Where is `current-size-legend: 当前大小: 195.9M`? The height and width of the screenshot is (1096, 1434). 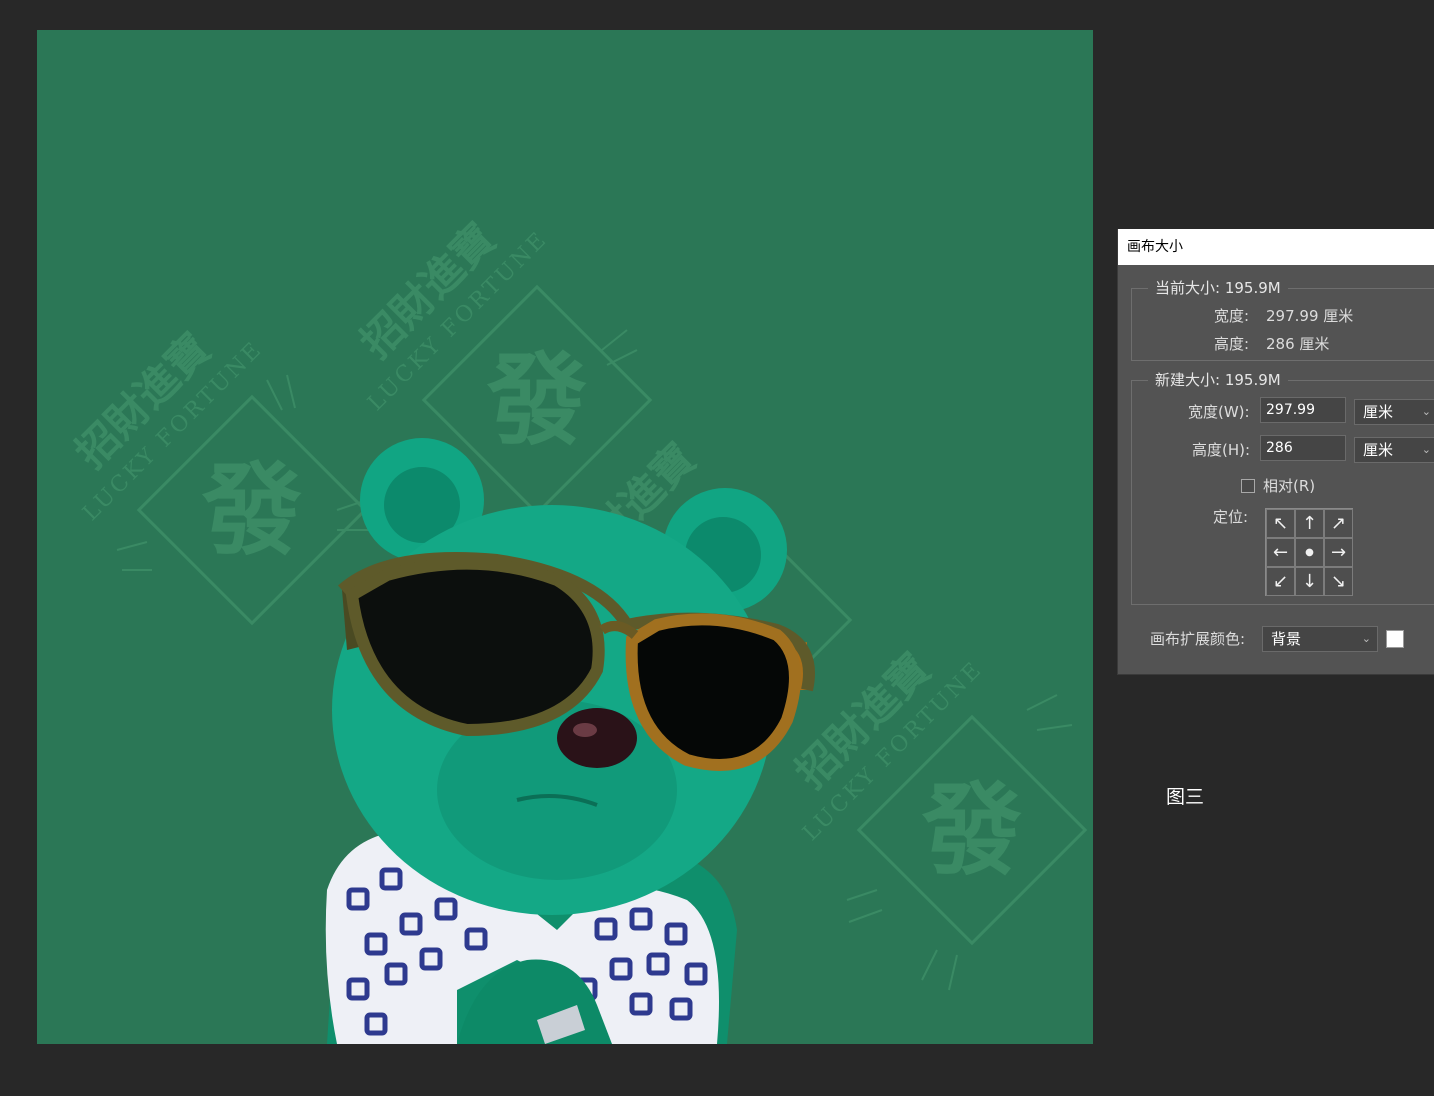
current-size-legend: 当前大小: 195.9M is located at coordinates (1218, 288).